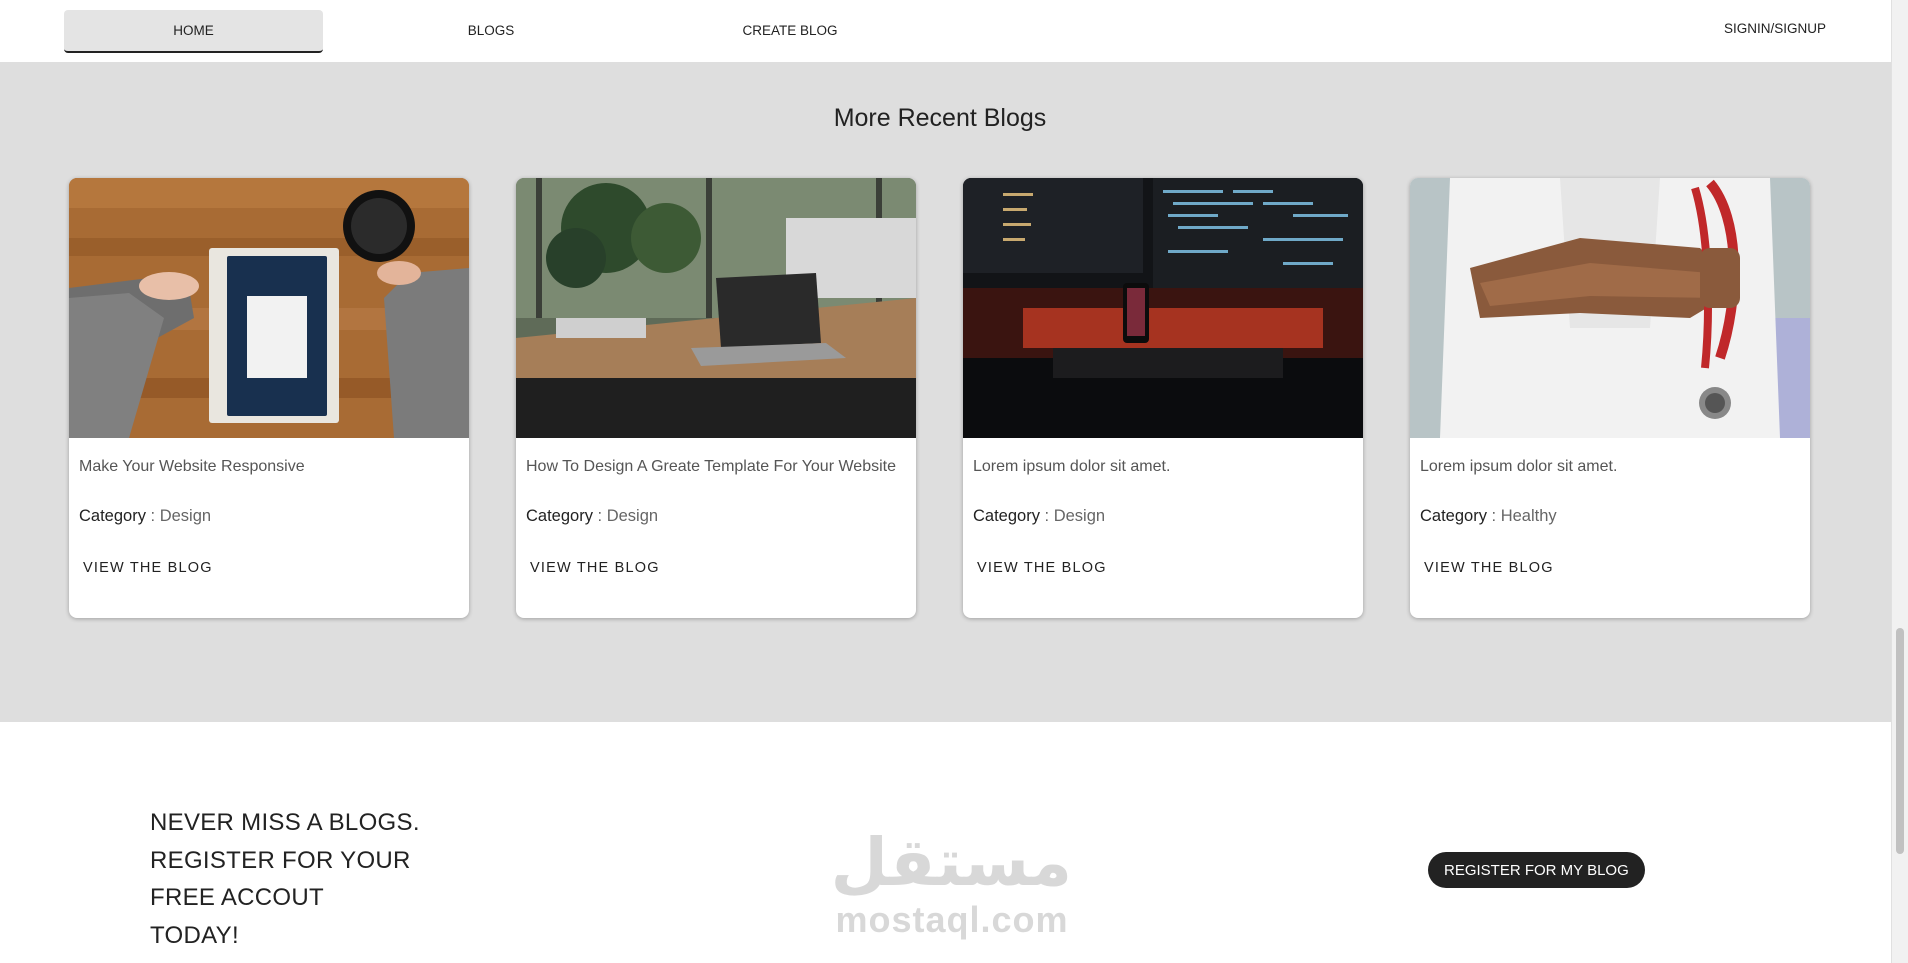  I want to click on doctor-stethoscope-image, so click(1610, 308).